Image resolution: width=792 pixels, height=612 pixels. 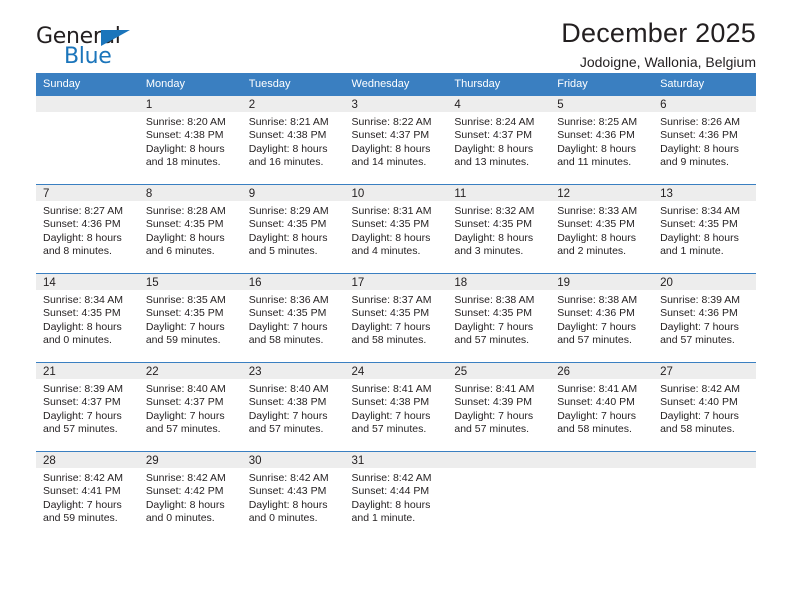 I want to click on day-number: 25, so click(x=461, y=372).